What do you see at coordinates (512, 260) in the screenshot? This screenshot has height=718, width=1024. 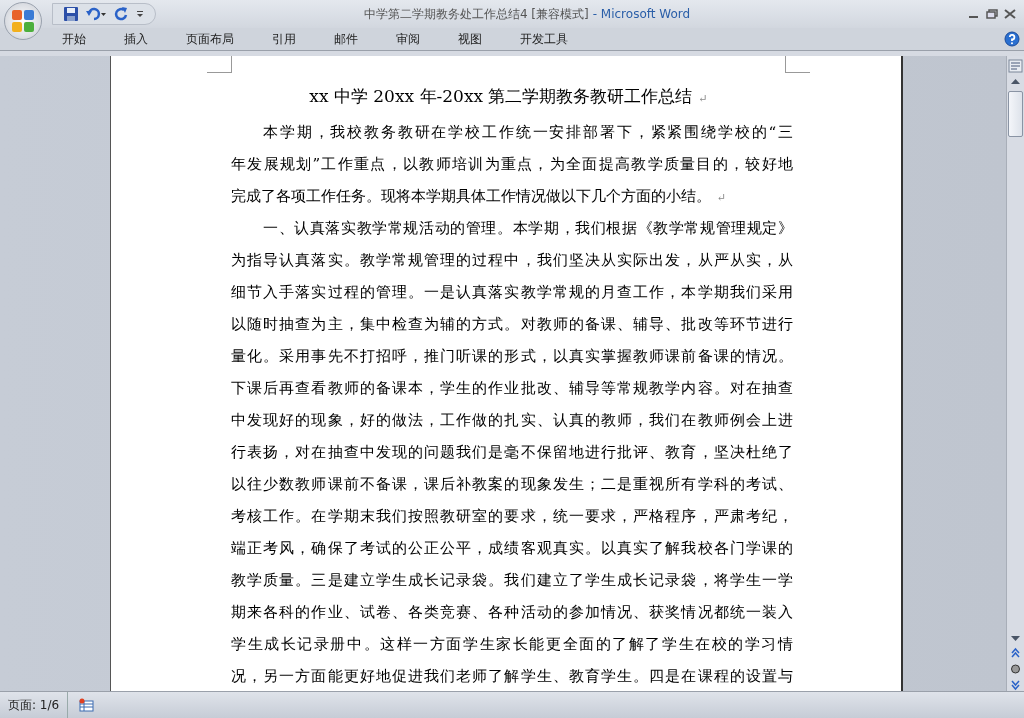 I see `text-line: 为指导认真落实。教学常规管理的过程中，我们坚决从实际出发，从严从实，从` at bounding box center [512, 260].